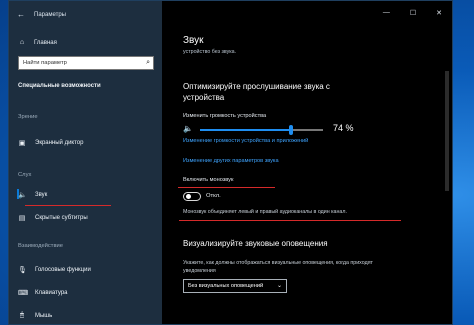 The image size is (474, 325). What do you see at coordinates (279, 286) in the screenshot?
I see `chevron-down-icon: ⌄` at bounding box center [279, 286].